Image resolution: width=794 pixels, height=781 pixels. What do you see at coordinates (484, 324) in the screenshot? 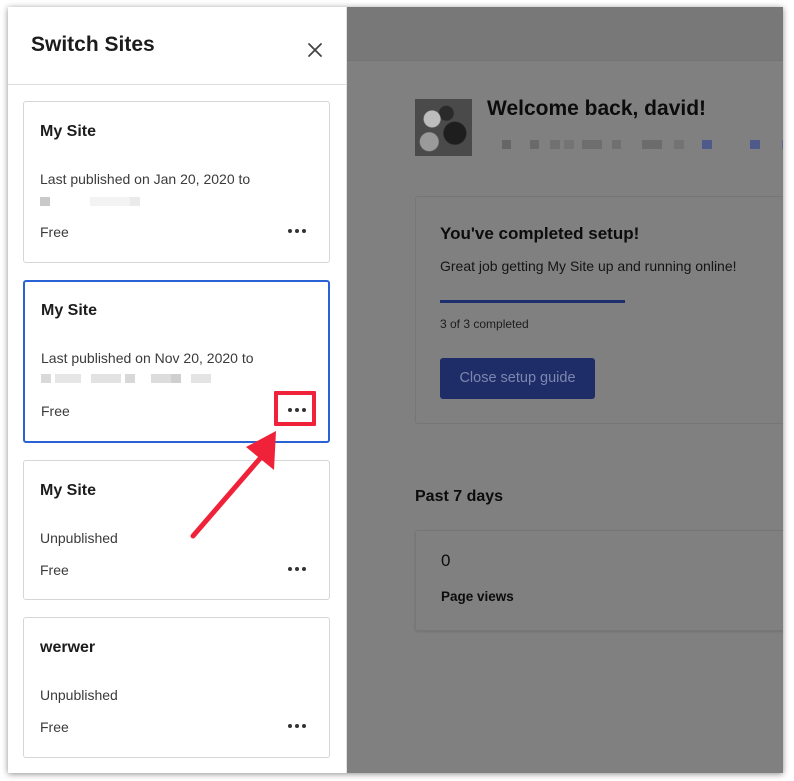
I see `setup-progress-text: 3 of 3 completed` at bounding box center [484, 324].